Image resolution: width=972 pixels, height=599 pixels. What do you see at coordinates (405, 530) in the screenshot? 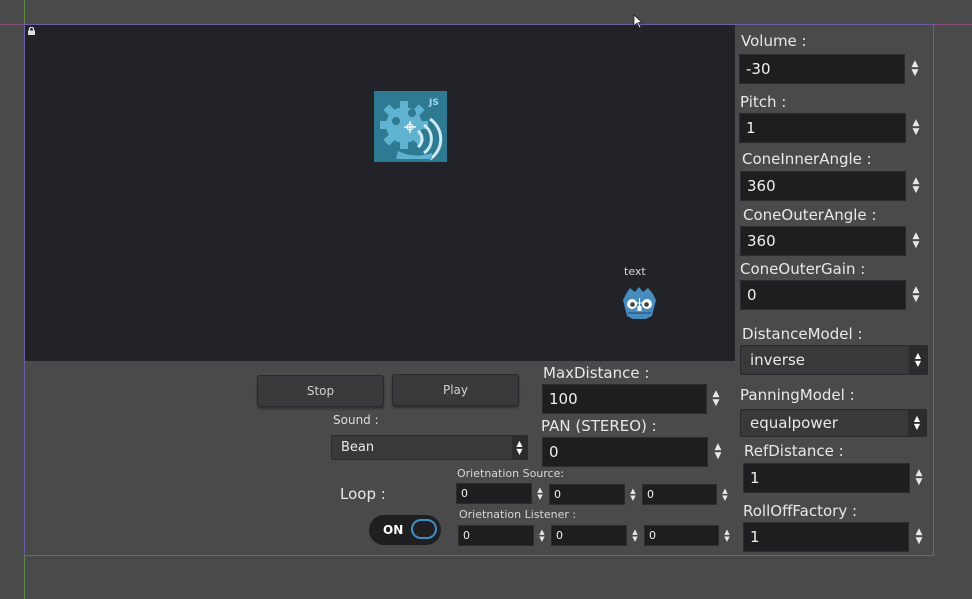
I see `loop-toggle: ON` at bounding box center [405, 530].